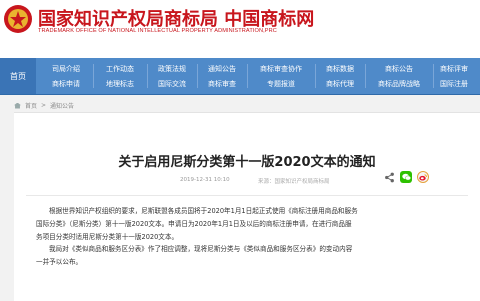 The image size is (480, 301). What do you see at coordinates (247, 162) in the screenshot?
I see `article-title: 关于启用尼斯分类第十一版2020文本的通知` at bounding box center [247, 162].